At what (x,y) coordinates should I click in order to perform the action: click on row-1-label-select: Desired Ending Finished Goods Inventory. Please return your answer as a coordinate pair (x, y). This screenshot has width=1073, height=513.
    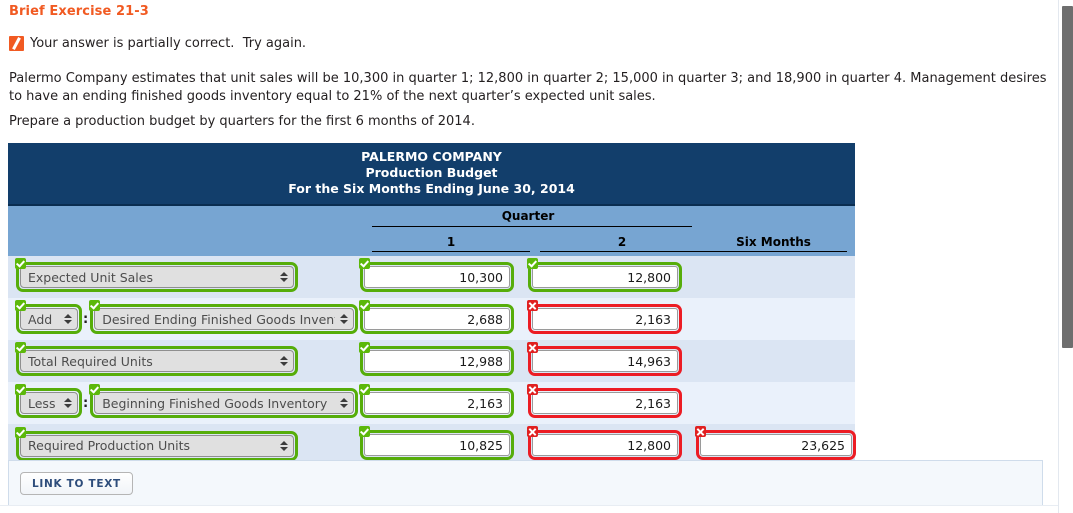
    Looking at the image, I should click on (224, 319).